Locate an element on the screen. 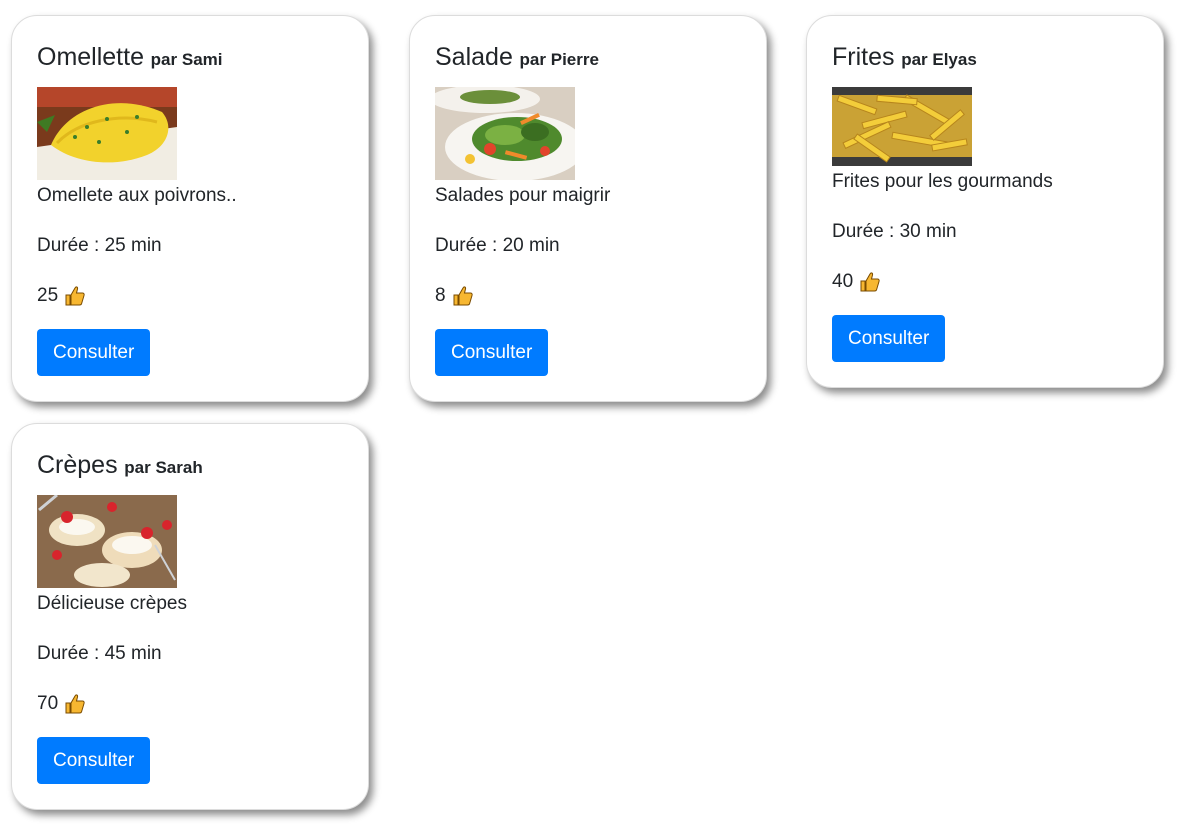 The height and width of the screenshot is (830, 1181). salad-image is located at coordinates (505, 133).